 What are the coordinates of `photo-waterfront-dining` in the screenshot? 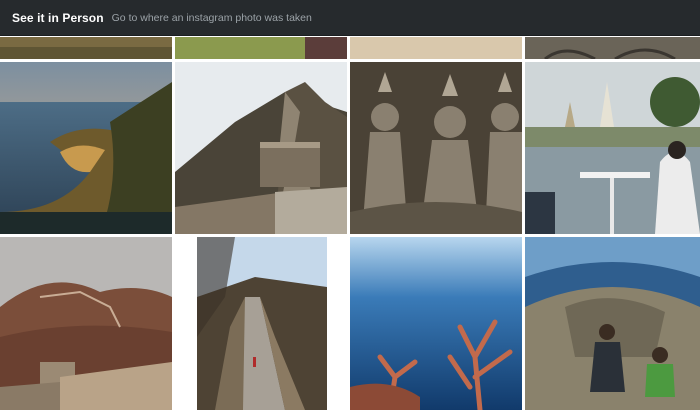 It's located at (612, 148).